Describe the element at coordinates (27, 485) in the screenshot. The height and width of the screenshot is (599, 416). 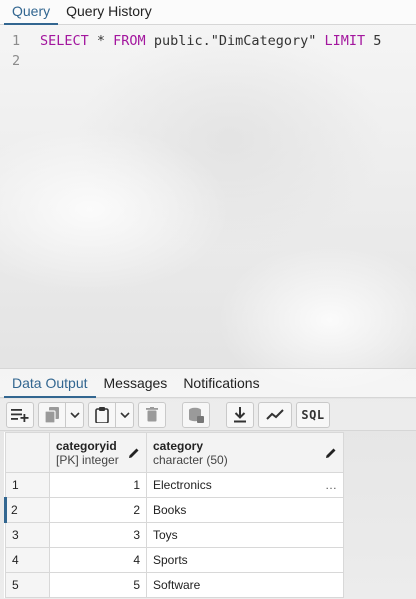
I see `row-number: 1` at that location.